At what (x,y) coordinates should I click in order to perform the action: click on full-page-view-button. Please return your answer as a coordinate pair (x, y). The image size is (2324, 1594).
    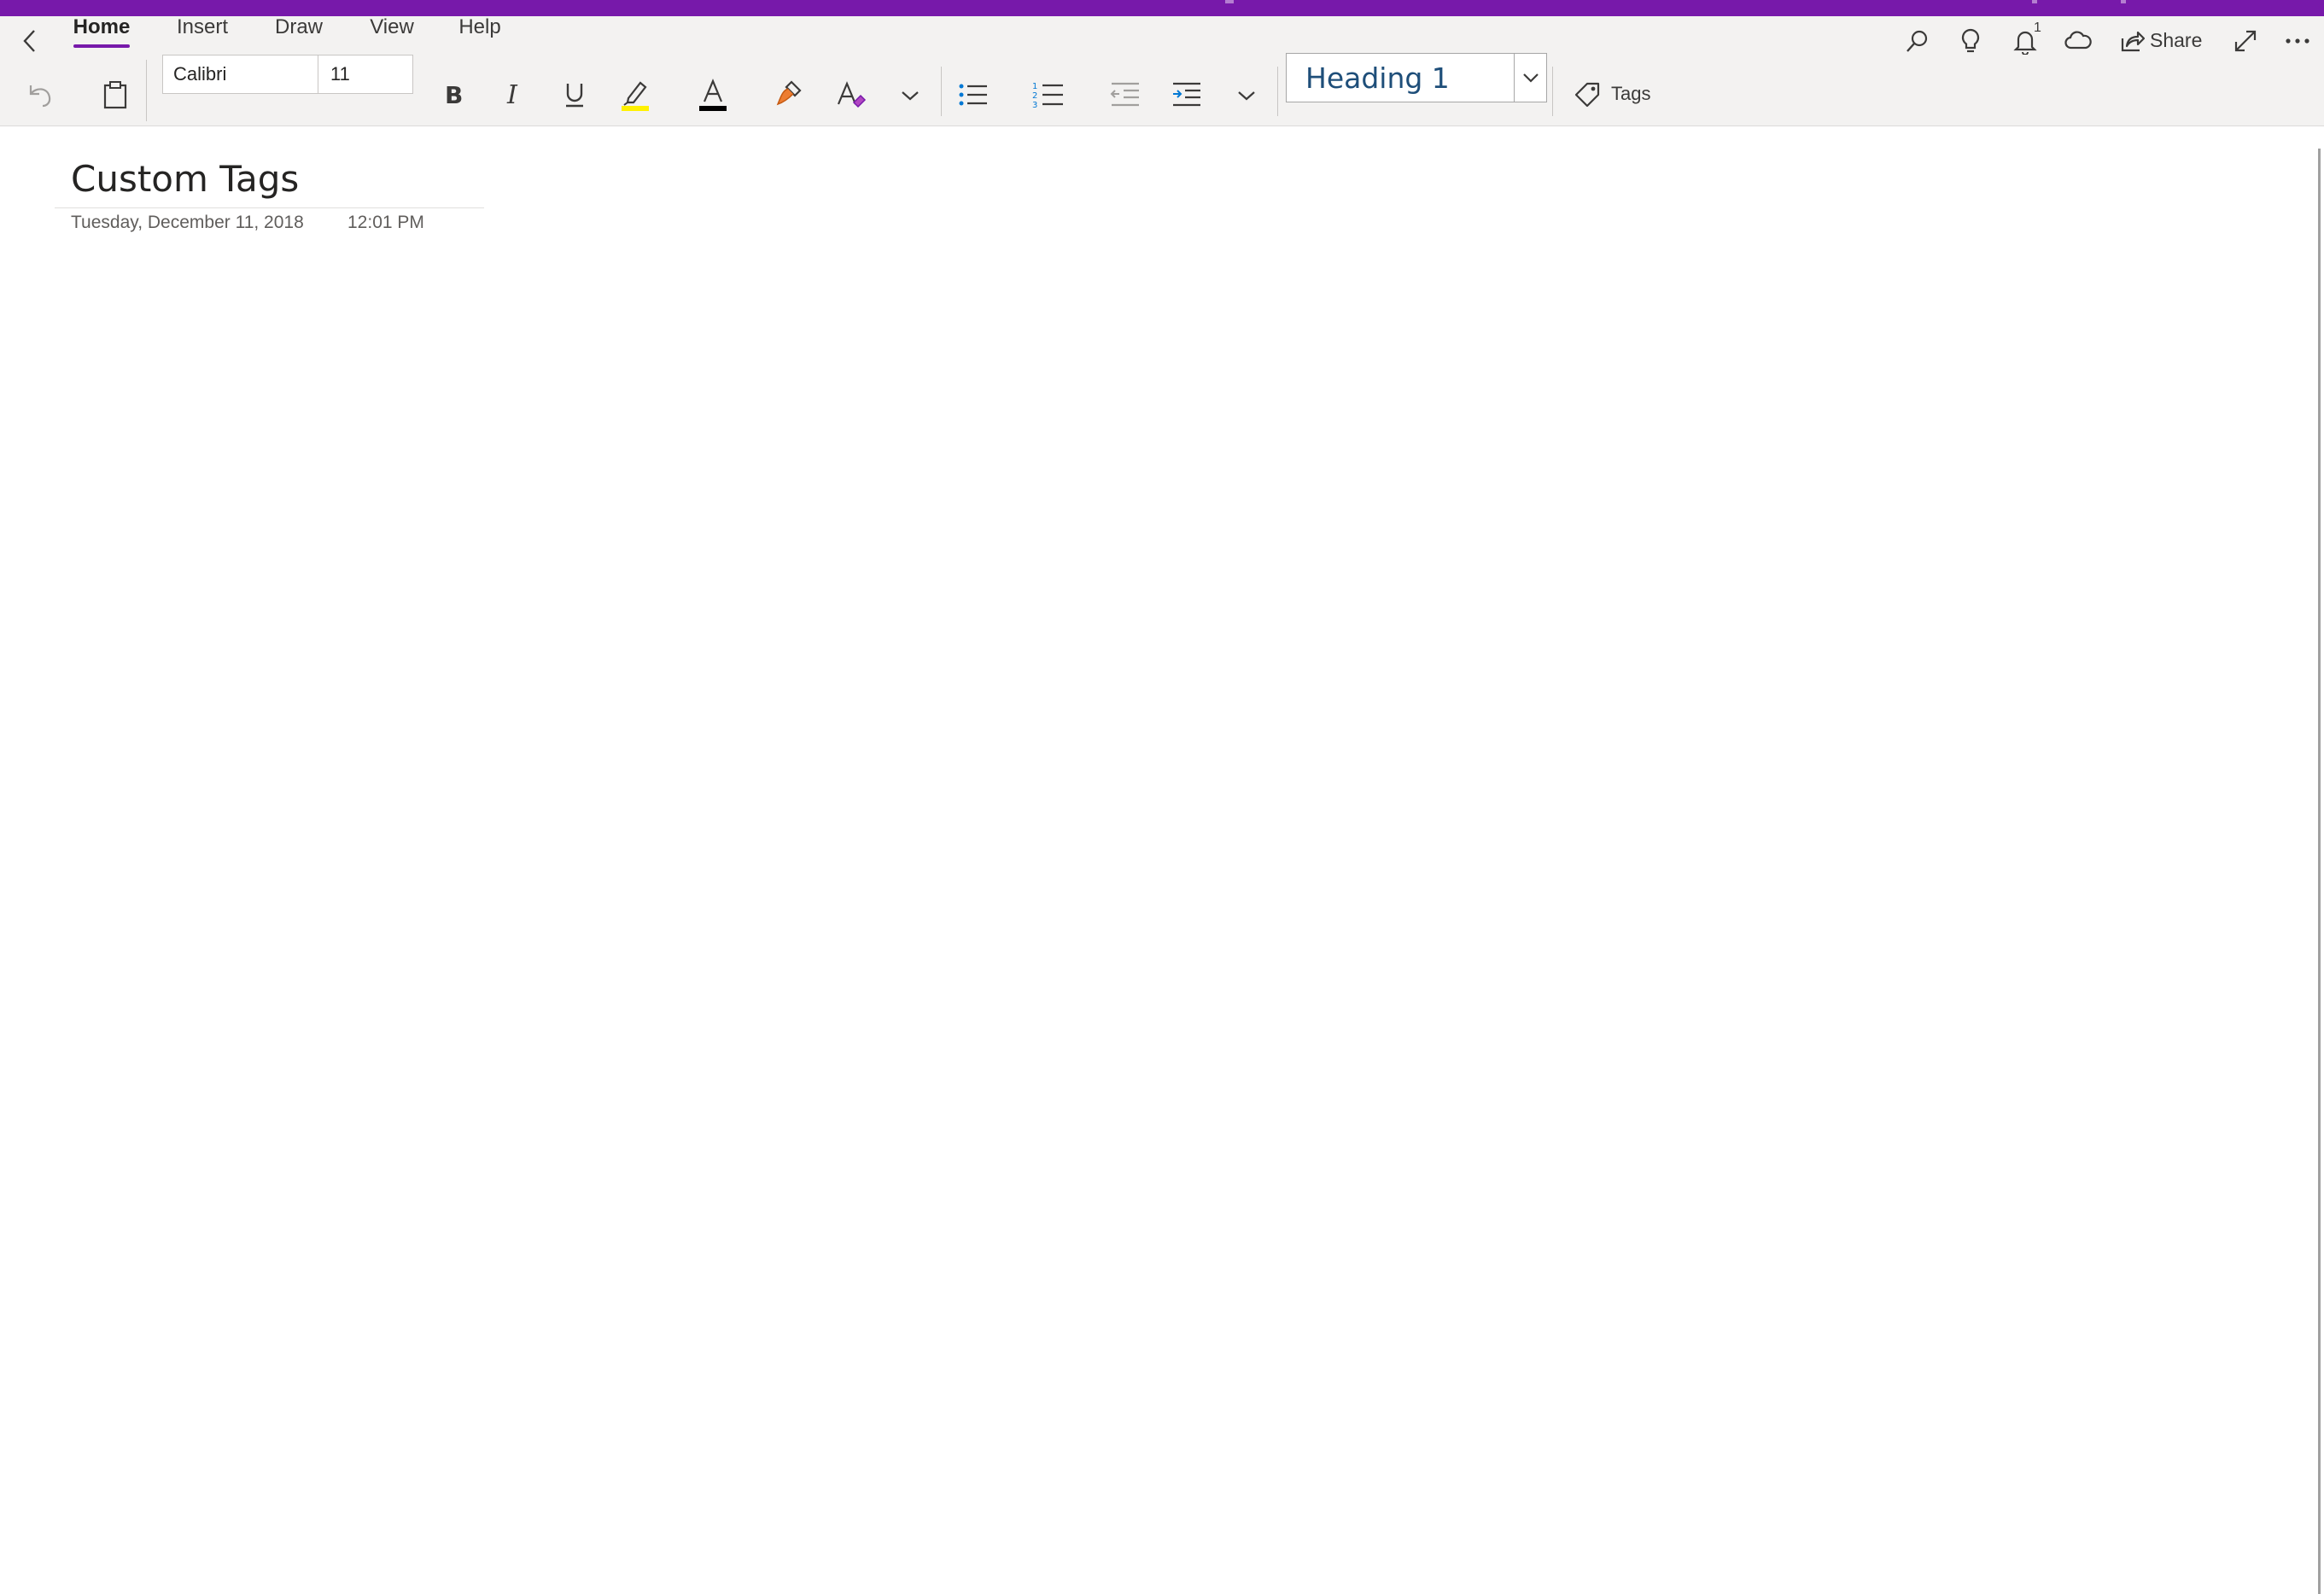
    Looking at the image, I should click on (2246, 41).